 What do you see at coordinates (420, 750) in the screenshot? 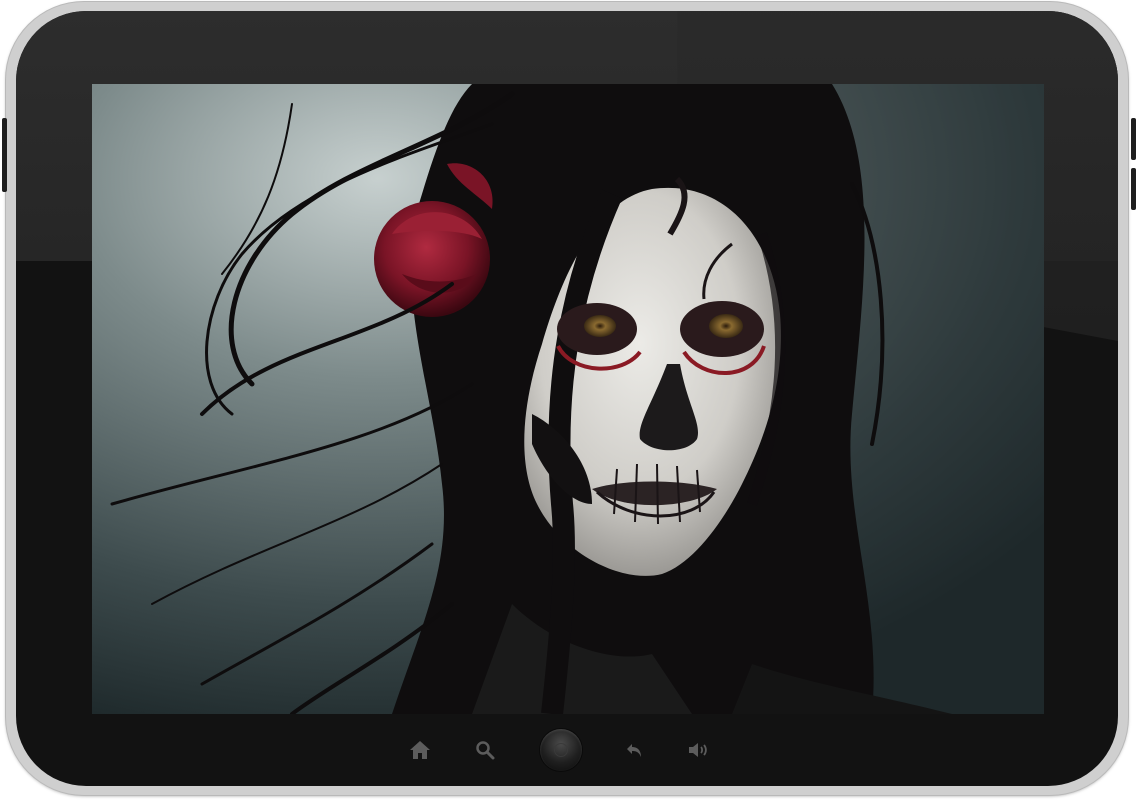
I see `home-icon` at bounding box center [420, 750].